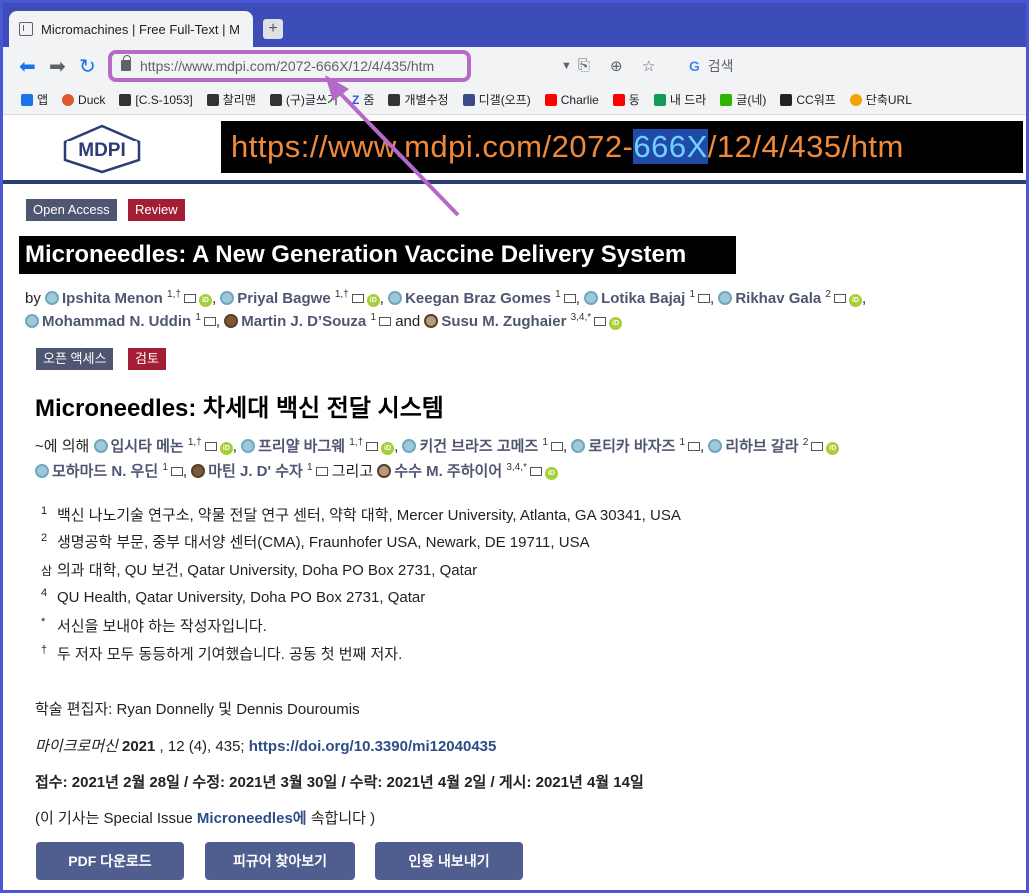 Image resolution: width=1029 pixels, height=893 pixels. What do you see at coordinates (478, 446) in the screenshot?
I see `author-link: 키건 브라즈 고메즈` at bounding box center [478, 446].